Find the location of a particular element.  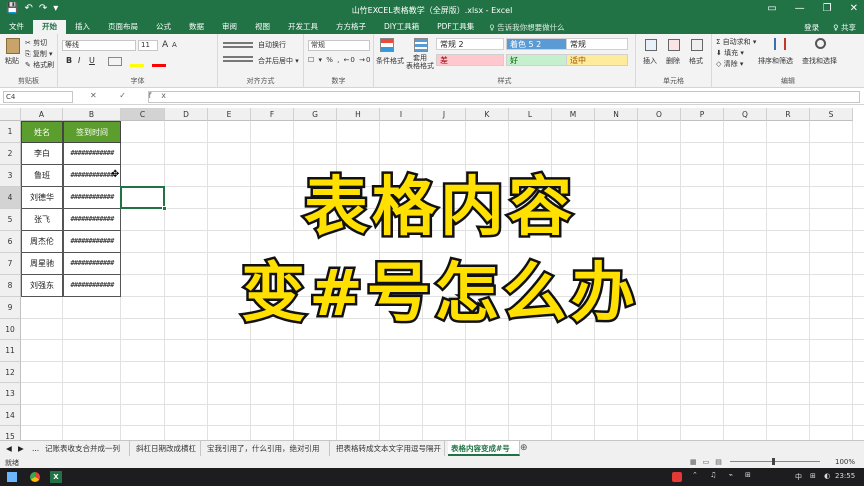

sheet-tab-3: 把表格转成文本文字用逗号隔开 is located at coordinates (389, 448).